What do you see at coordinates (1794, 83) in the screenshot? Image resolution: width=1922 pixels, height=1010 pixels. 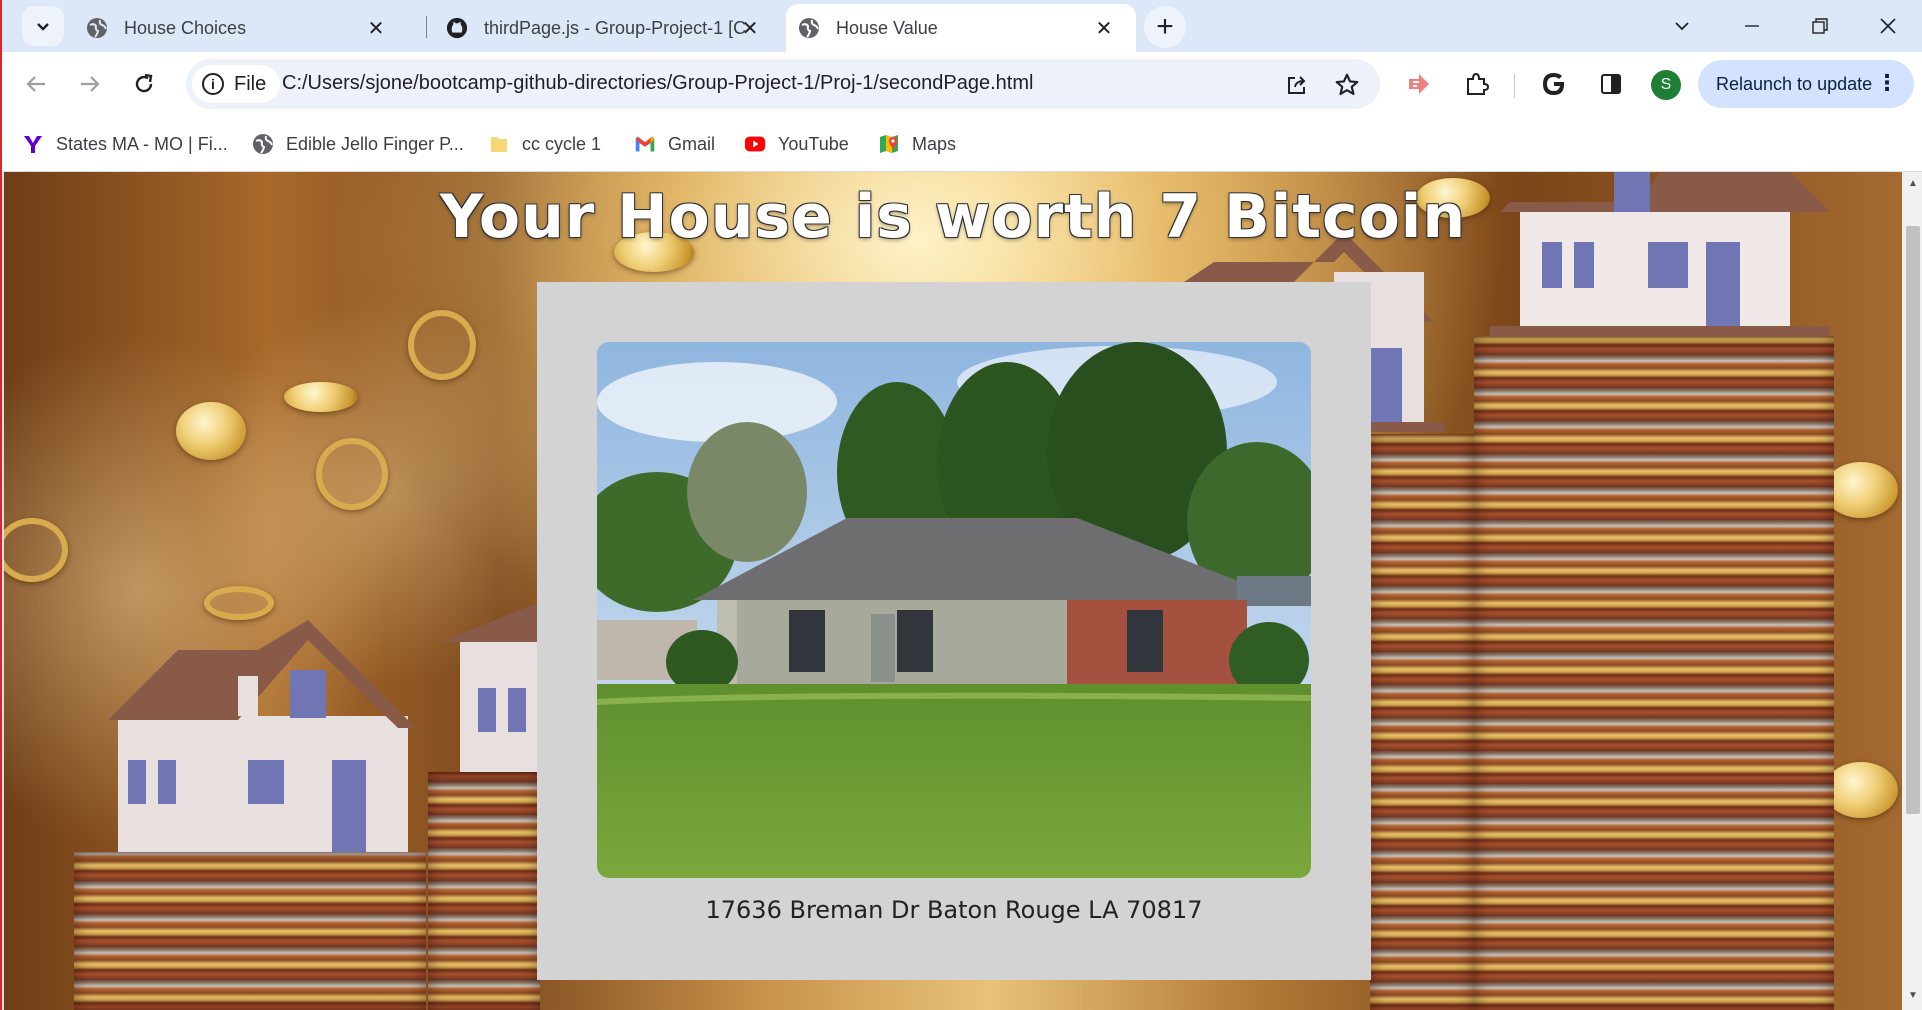 I see `relaunch-label: Relaunch to update` at bounding box center [1794, 83].